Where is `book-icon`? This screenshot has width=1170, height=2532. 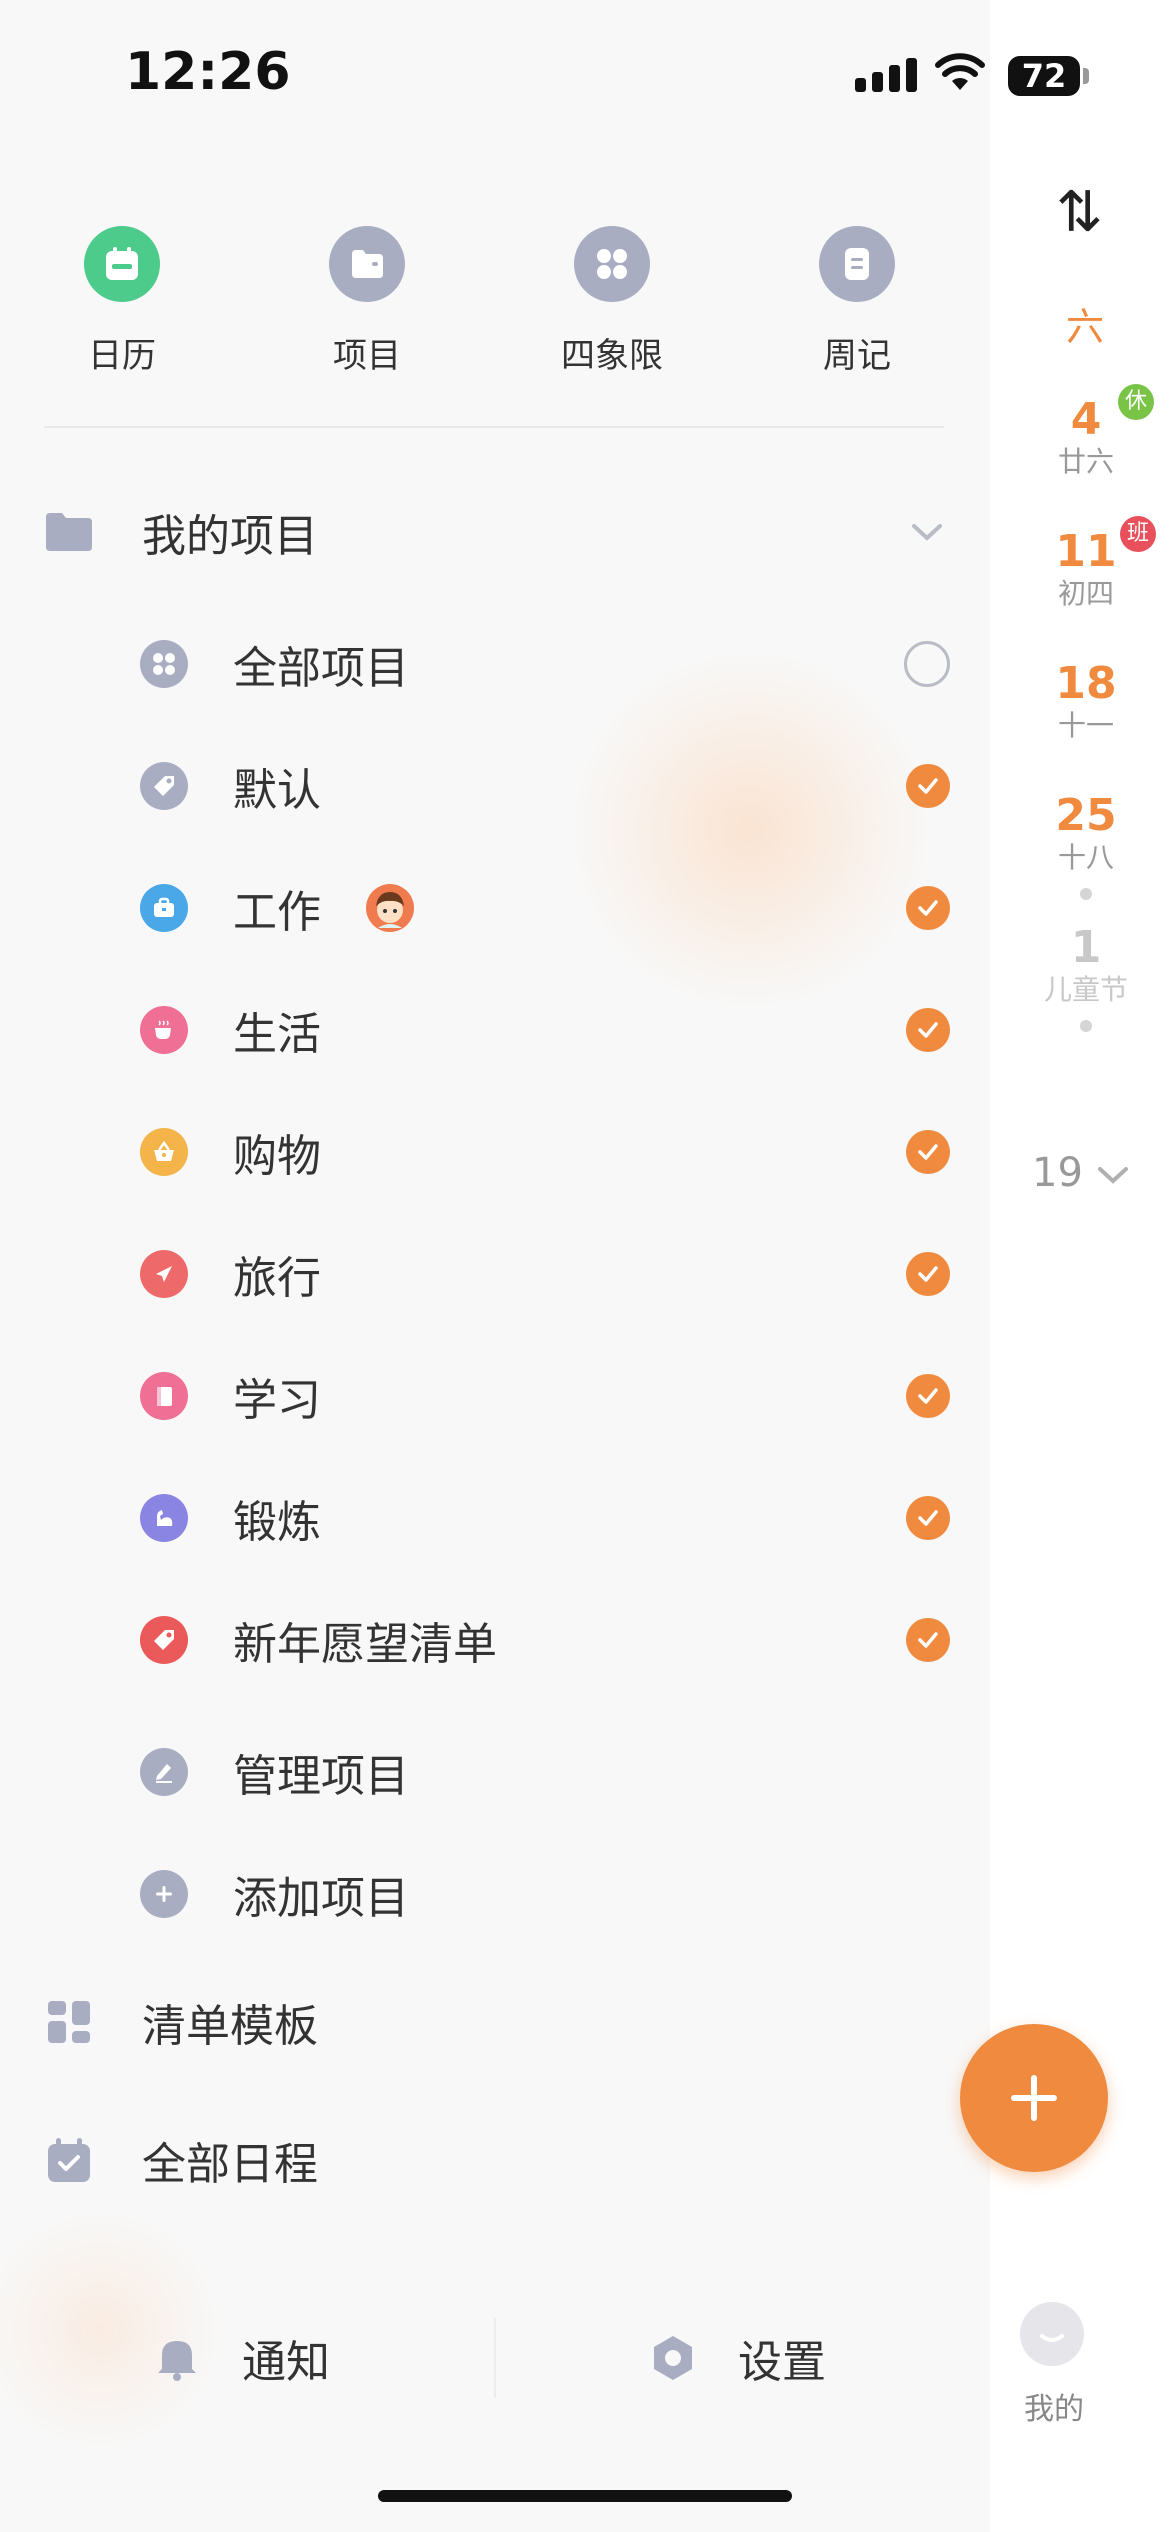 book-icon is located at coordinates (164, 1396).